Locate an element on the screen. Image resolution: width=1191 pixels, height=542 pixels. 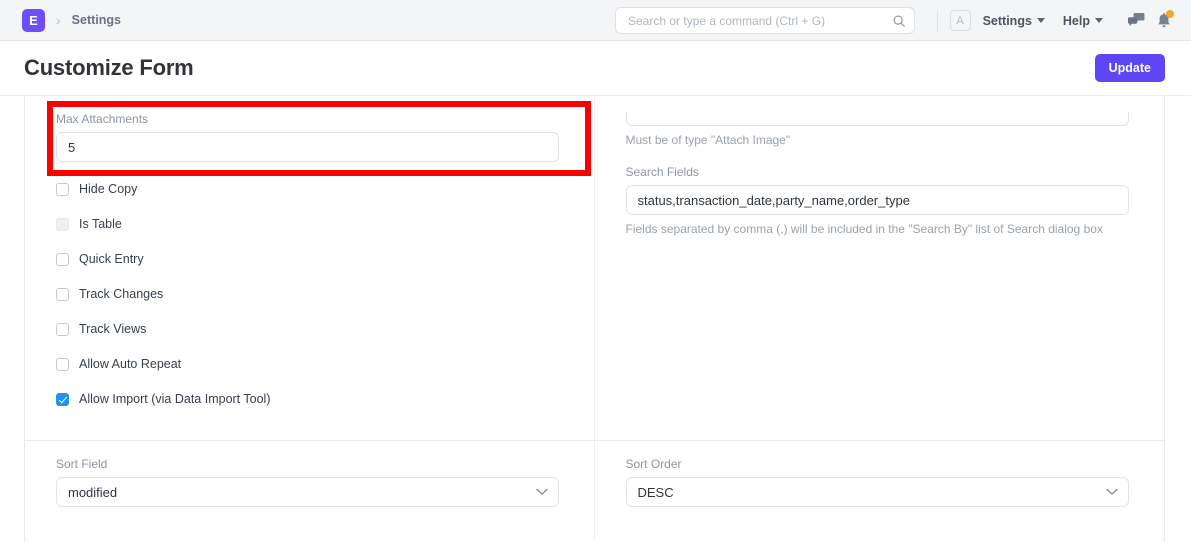
checkbox-row-track-changes: Track Changes is located at coordinates (307, 294).